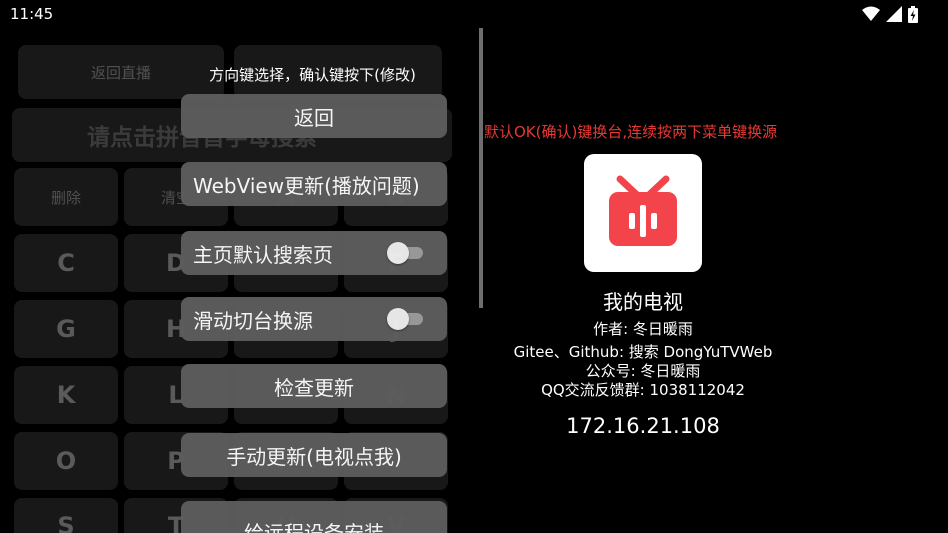 This screenshot has height=533, width=948. What do you see at coordinates (306, 185) in the screenshot?
I see `menu-item-label: WebView更新(播放问题)` at bounding box center [306, 185].